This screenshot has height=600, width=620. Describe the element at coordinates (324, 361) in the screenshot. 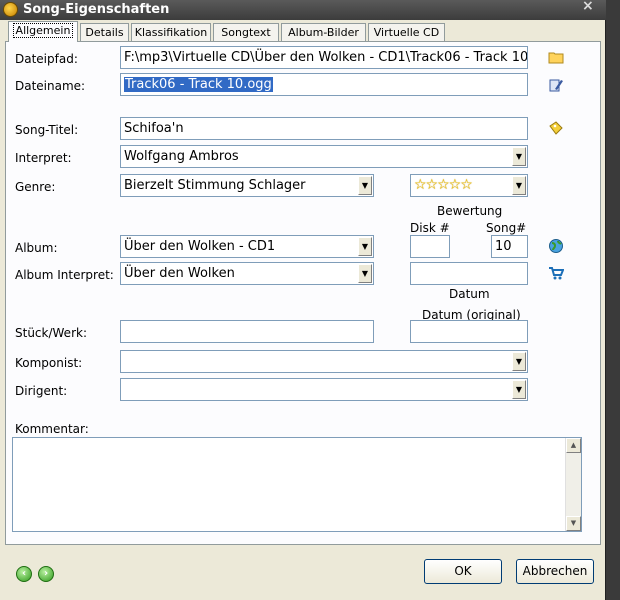

I see `komponist-select: ▼` at that location.